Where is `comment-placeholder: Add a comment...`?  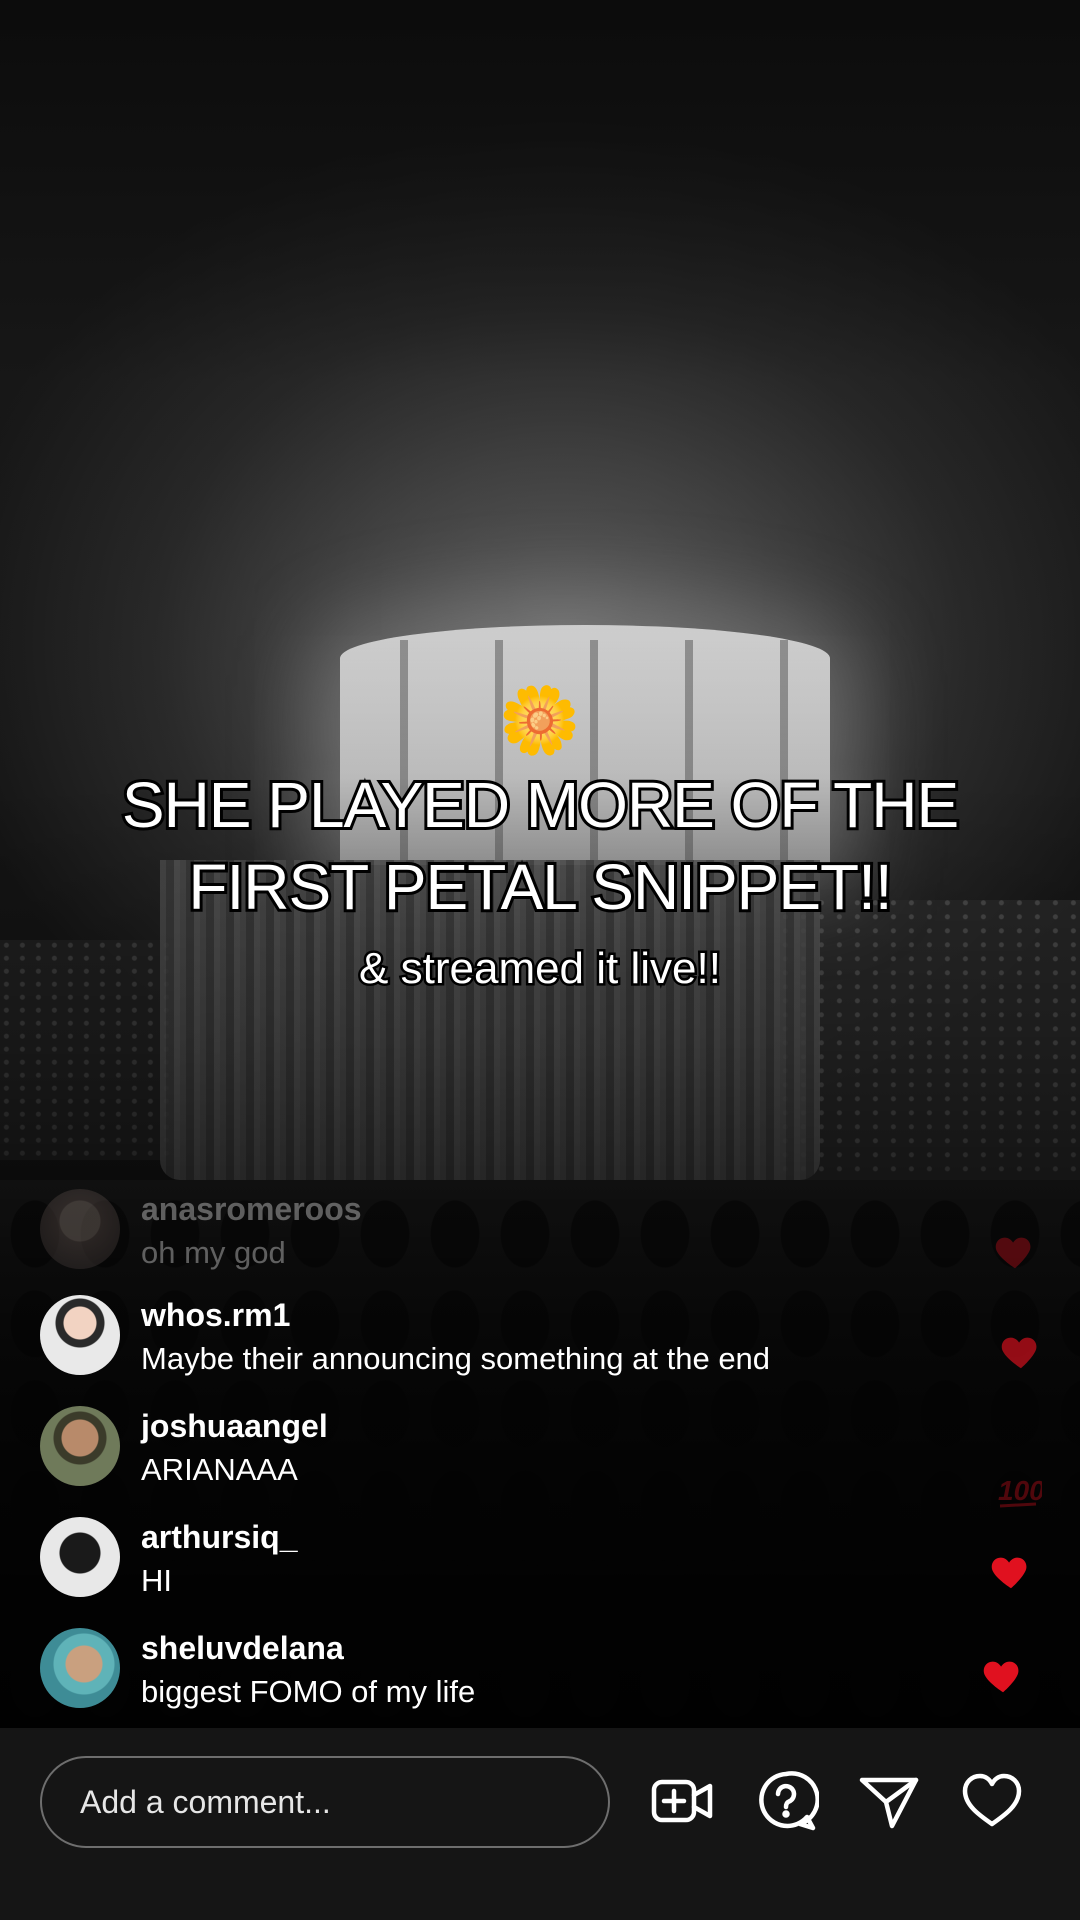 comment-placeholder: Add a comment... is located at coordinates (205, 1802).